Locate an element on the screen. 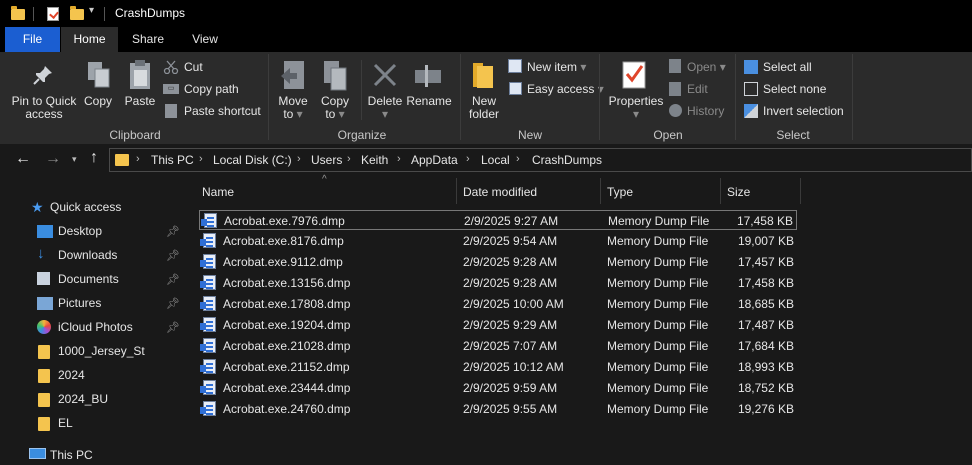 The width and height of the screenshot is (972, 465). forward-arrow-icon: → is located at coordinates (53, 159).